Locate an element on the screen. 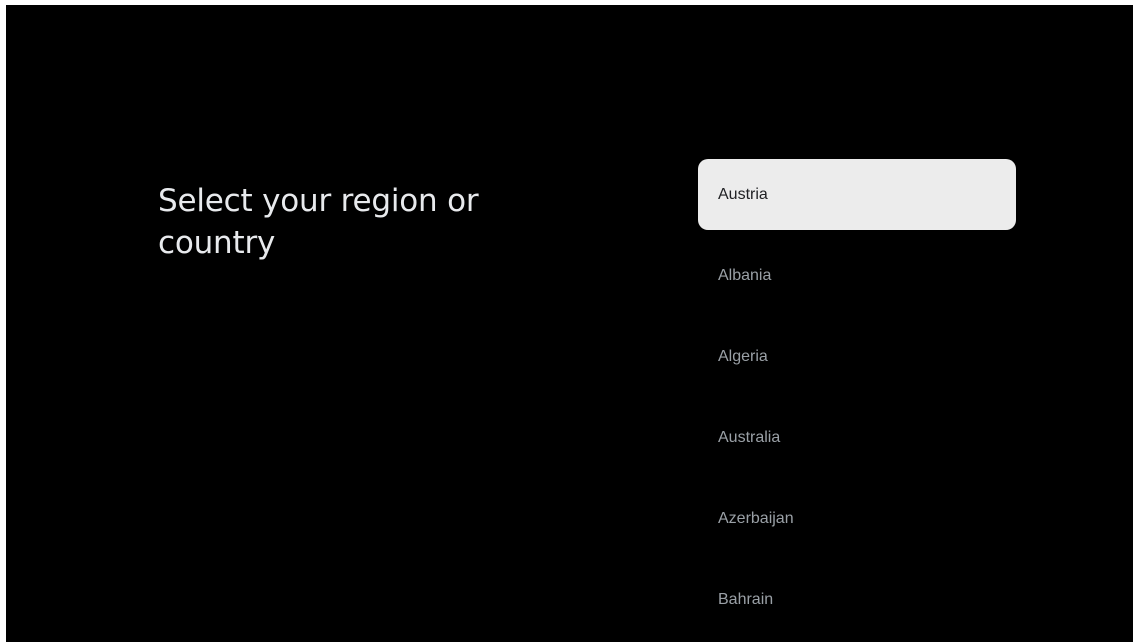 This screenshot has height=642, width=1139. region-option-label: Austria is located at coordinates (743, 194).